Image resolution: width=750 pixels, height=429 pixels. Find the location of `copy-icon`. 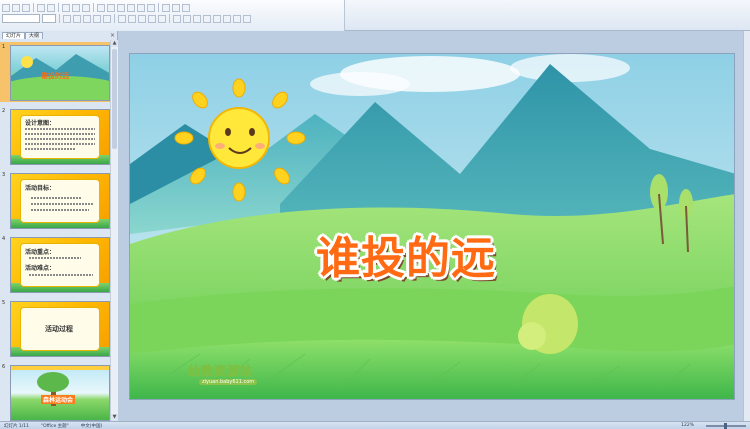

copy-icon is located at coordinates (76, 7).